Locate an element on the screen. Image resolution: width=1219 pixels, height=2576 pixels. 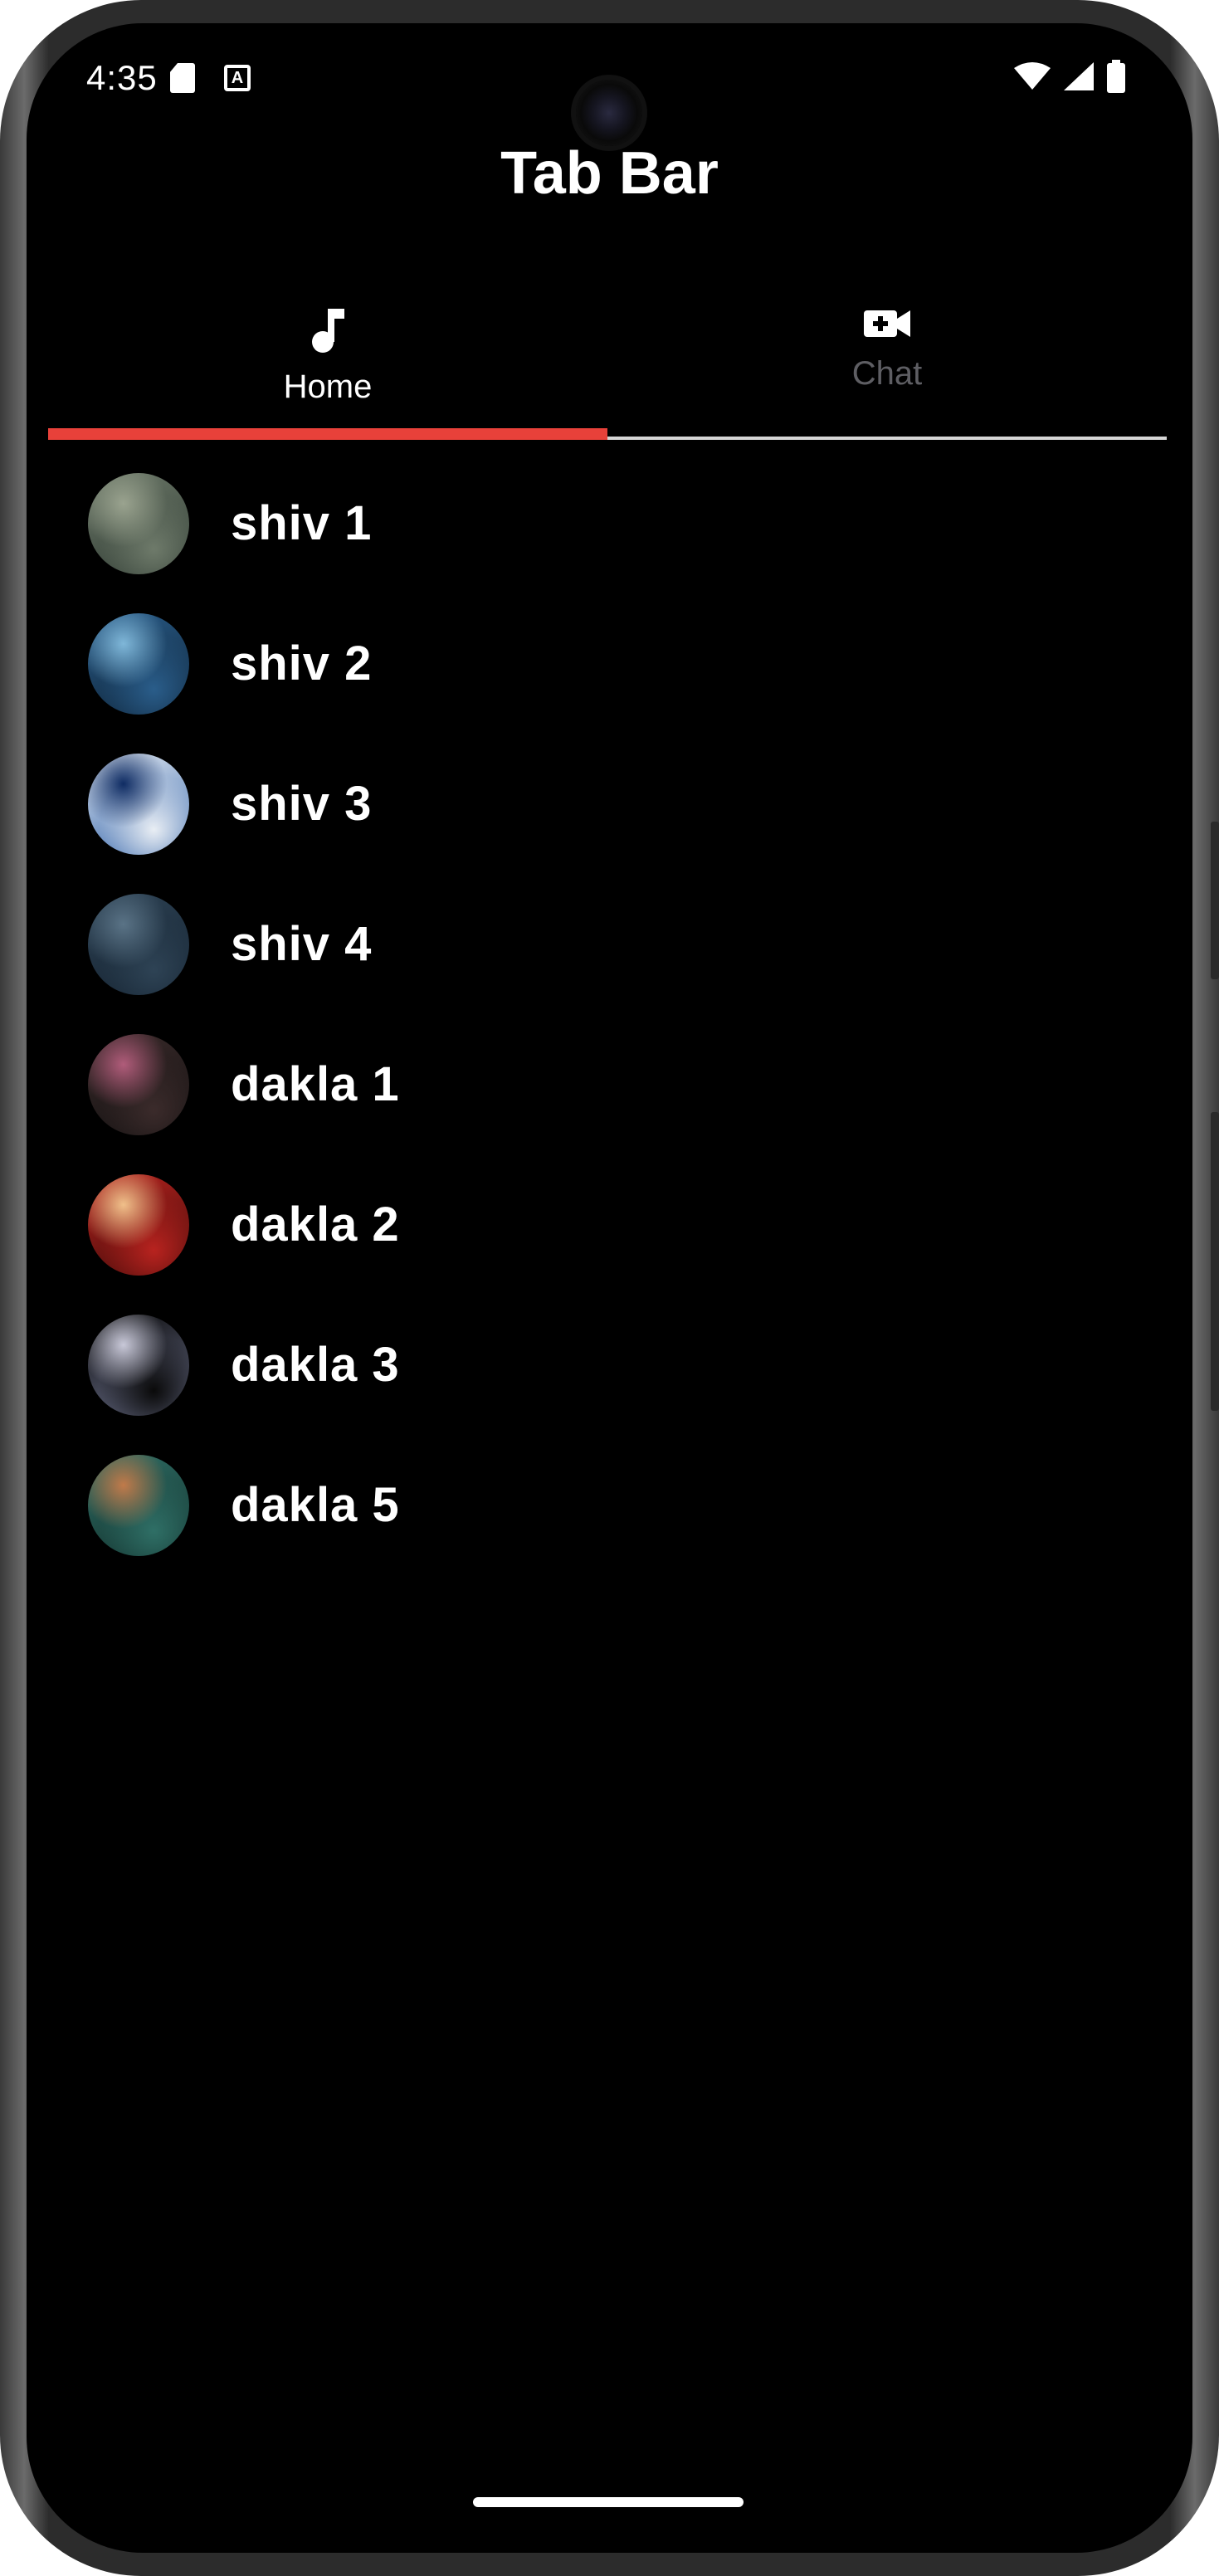
home-indicator is located at coordinates (609, 2502).